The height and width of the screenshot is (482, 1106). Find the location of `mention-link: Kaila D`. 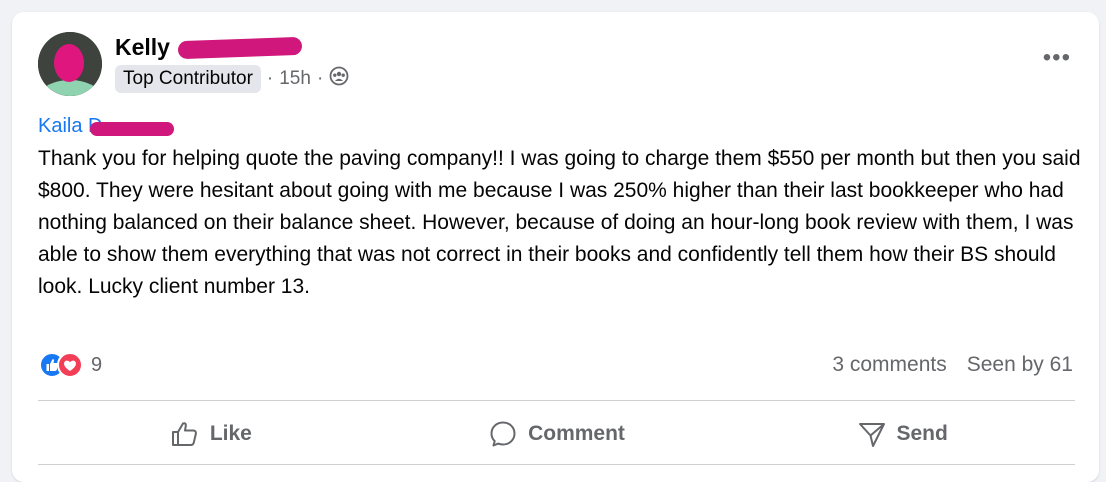

mention-link: Kaila D is located at coordinates (106, 126).